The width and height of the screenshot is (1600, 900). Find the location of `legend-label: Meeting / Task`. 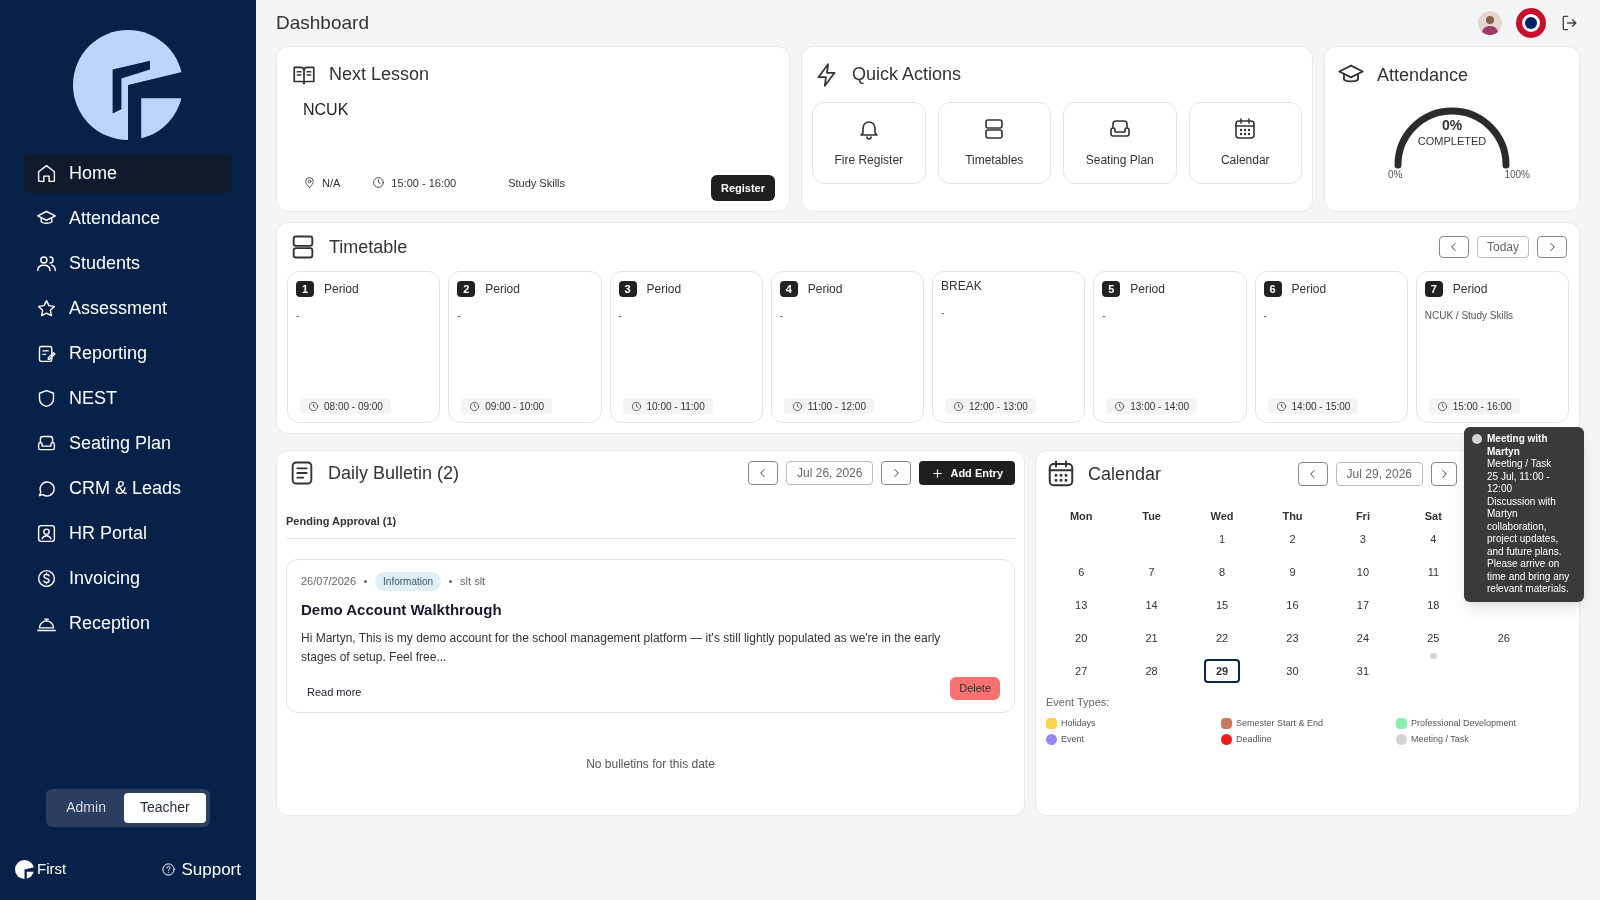

legend-label: Meeting / Task is located at coordinates (1440, 739).